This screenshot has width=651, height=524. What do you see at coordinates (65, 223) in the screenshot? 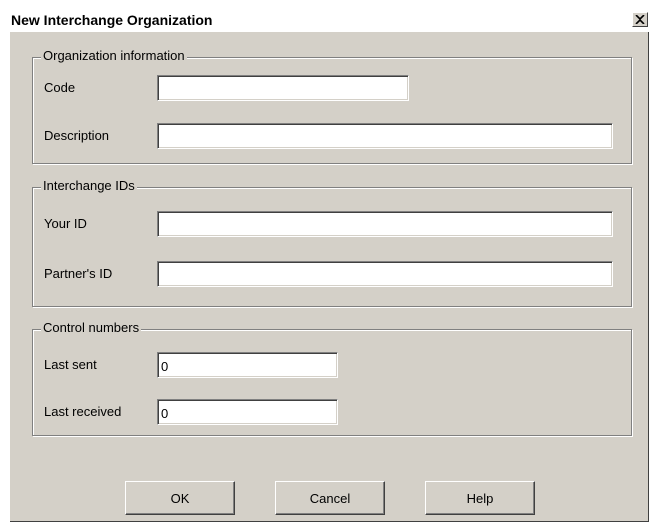
I see `your-id-label: Your ID` at bounding box center [65, 223].